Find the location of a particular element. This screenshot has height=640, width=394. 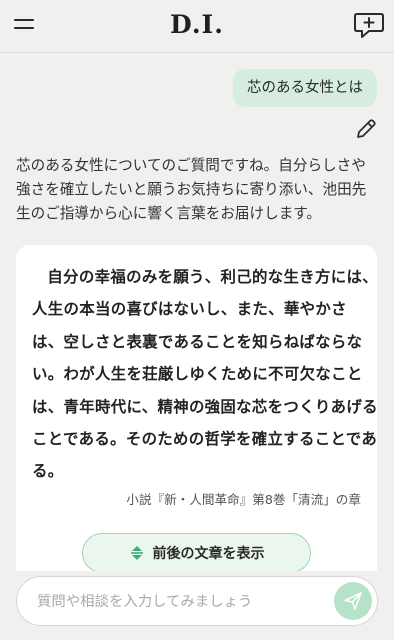

app-logo: D.I. is located at coordinates (197, 24).